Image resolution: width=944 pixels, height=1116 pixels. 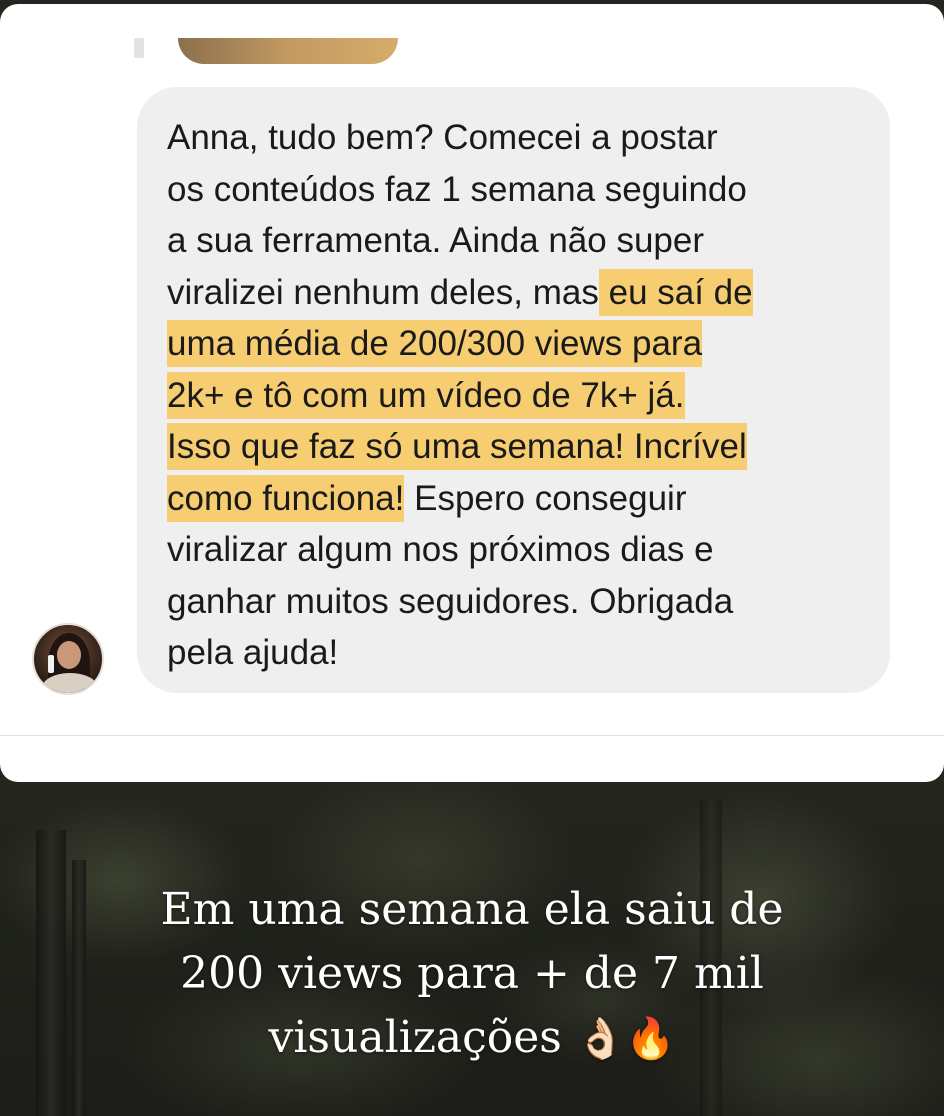 What do you see at coordinates (675, 292) in the screenshot?
I see `highlighted-text: eu saí de` at bounding box center [675, 292].